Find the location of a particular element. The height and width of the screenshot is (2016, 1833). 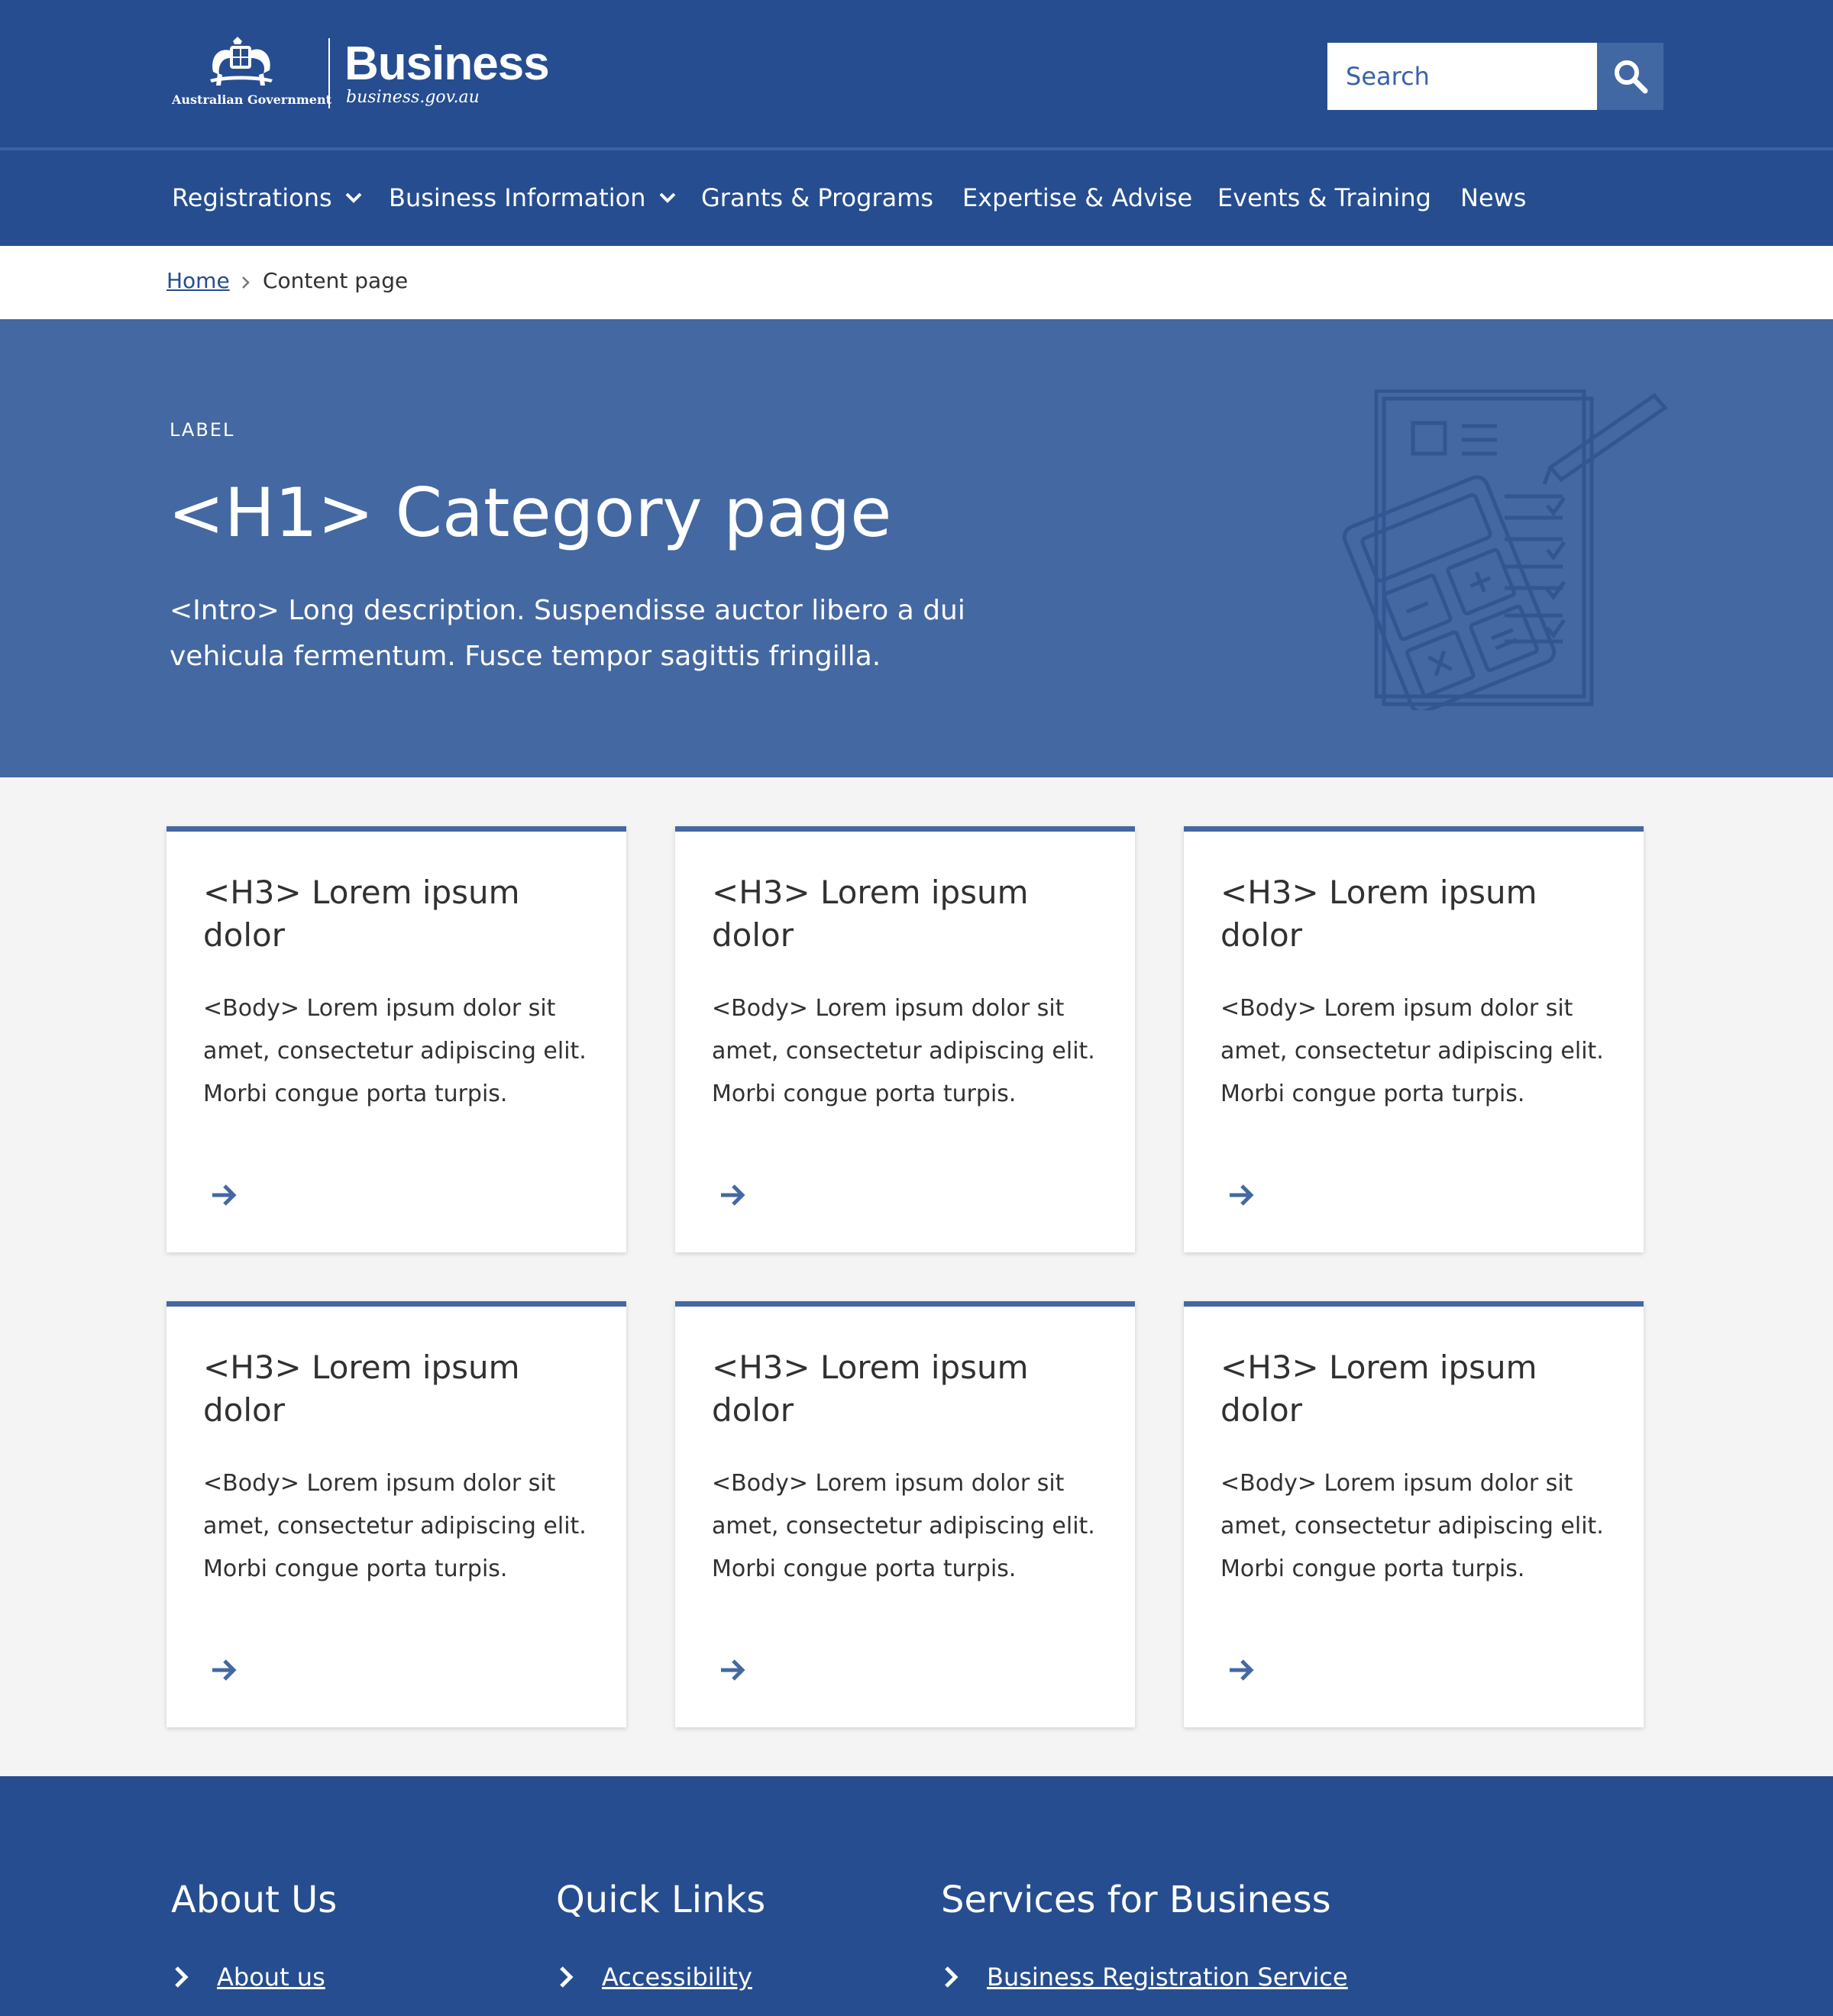

footer-link-accessibility: Accessibility is located at coordinates (655, 1978).